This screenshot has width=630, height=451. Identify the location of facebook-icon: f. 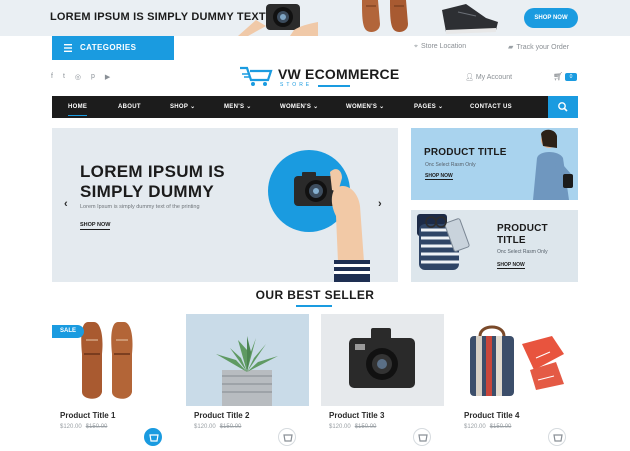
(52, 77).